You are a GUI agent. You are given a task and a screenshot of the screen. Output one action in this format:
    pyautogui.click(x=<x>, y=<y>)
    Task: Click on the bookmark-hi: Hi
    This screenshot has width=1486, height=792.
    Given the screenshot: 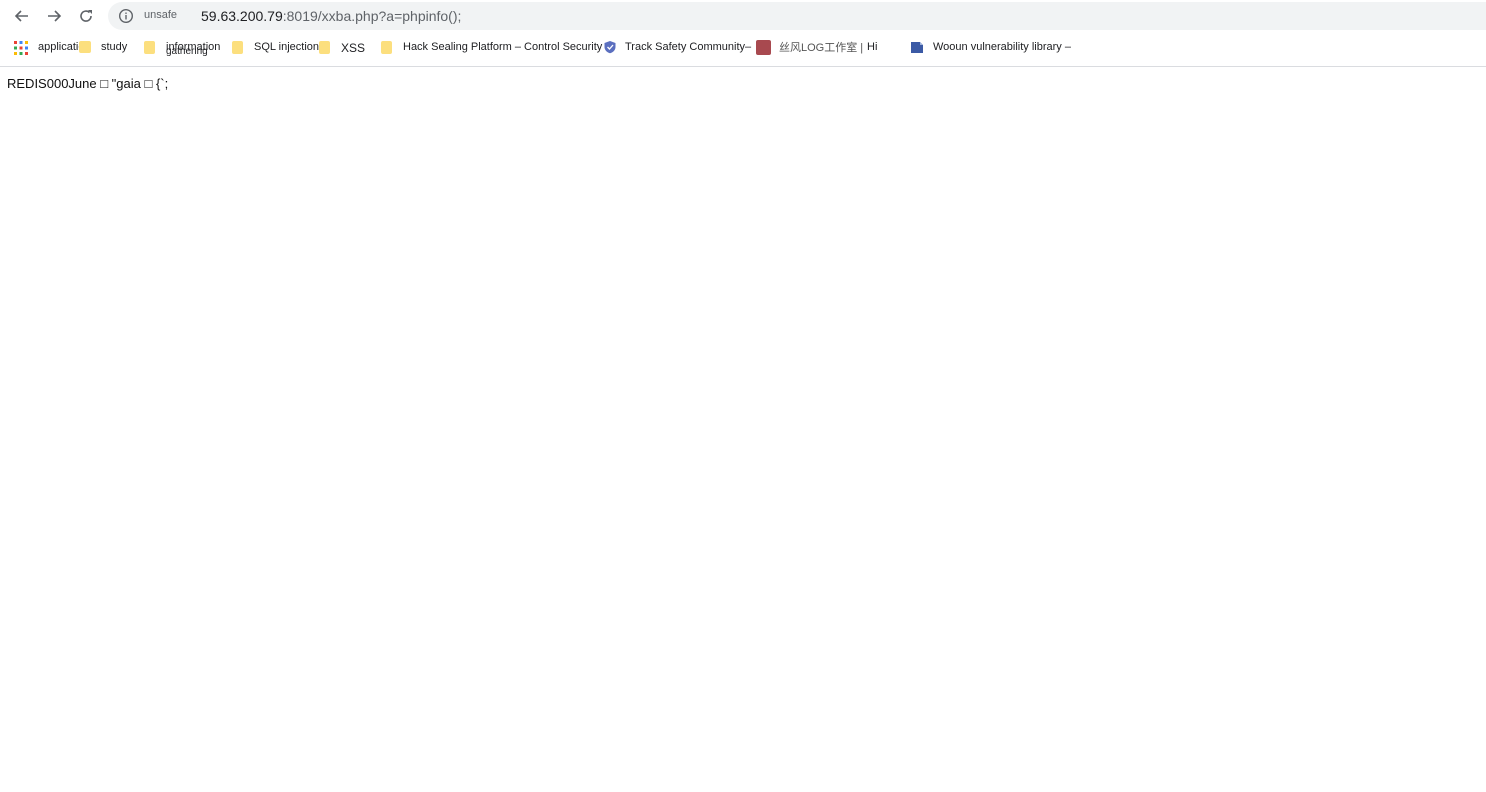 What is the action you would take?
    pyautogui.click(x=872, y=47)
    